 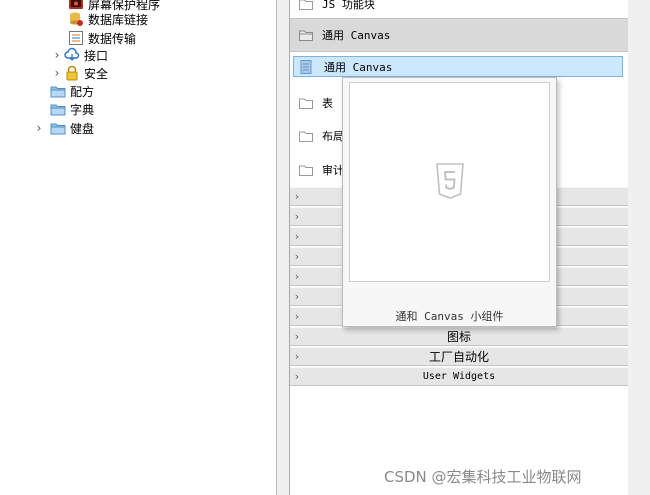 I want to click on palette-category-user-widgets: › User Widgets, so click(x=459, y=376).